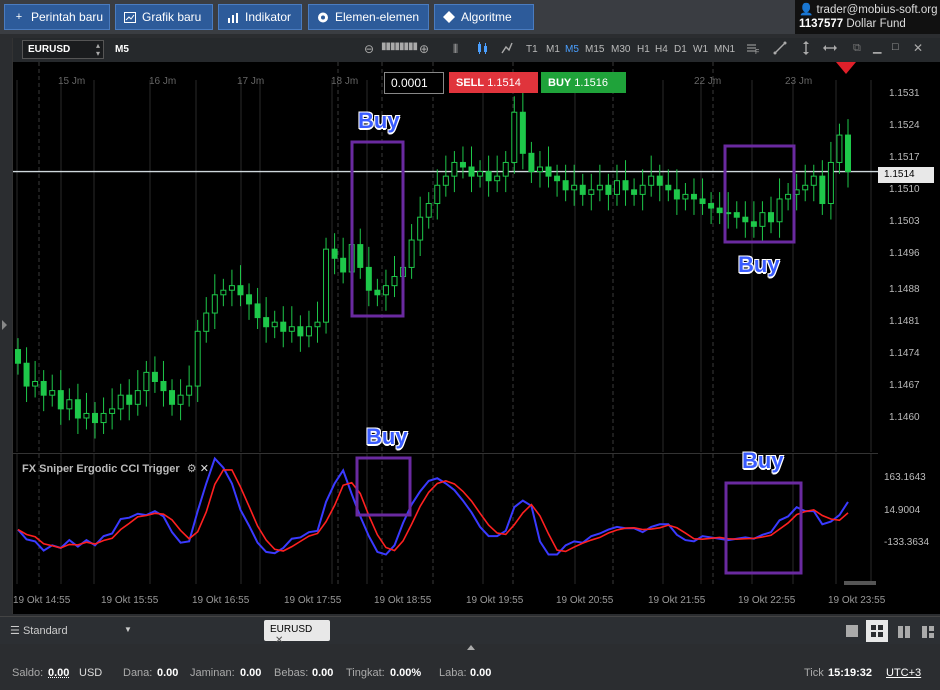  Describe the element at coordinates (507, 49) in the screenshot. I see `line-type-icon` at that location.